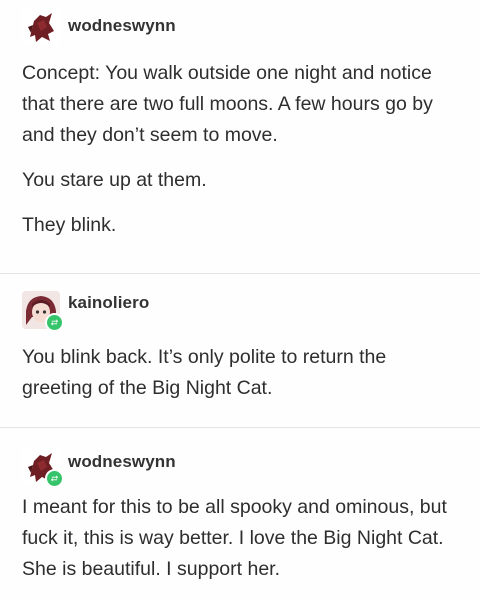 The height and width of the screenshot is (600, 480). I want to click on post-paragraph: You stare up at them., so click(114, 180).